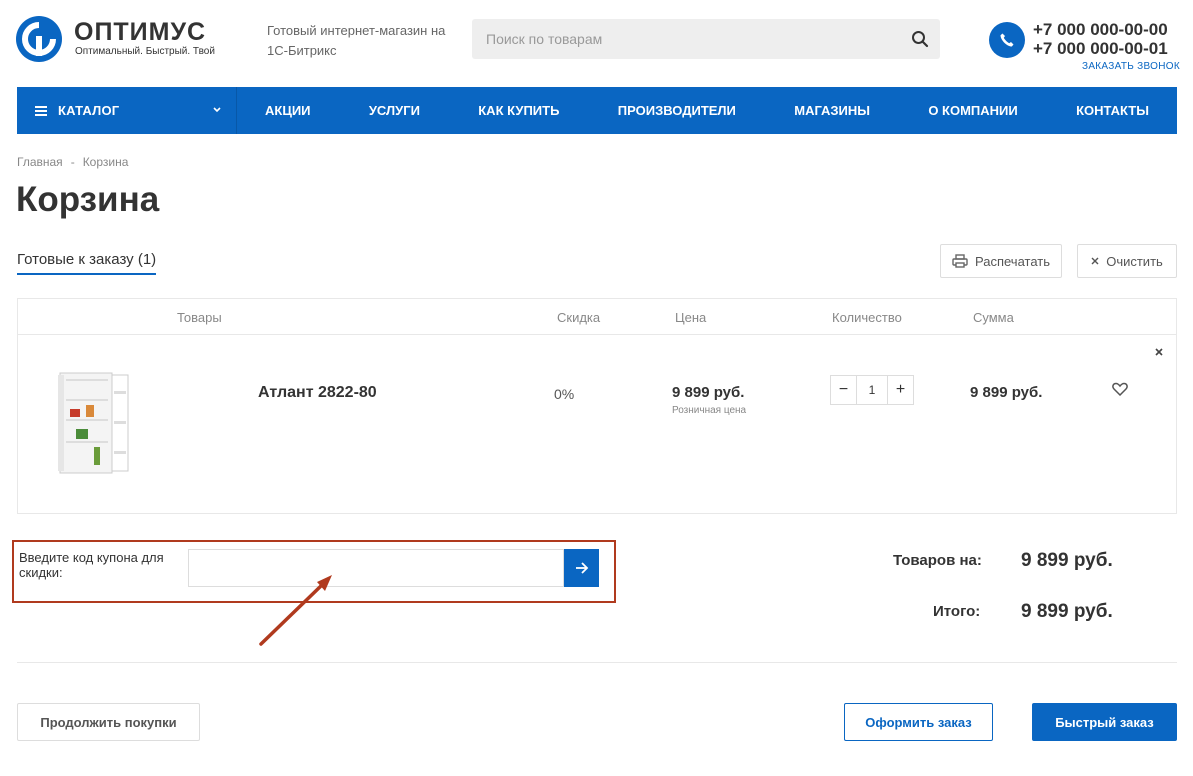 The height and width of the screenshot is (776, 1193). I want to click on annotation-arrow-icon, so click(295, 610).